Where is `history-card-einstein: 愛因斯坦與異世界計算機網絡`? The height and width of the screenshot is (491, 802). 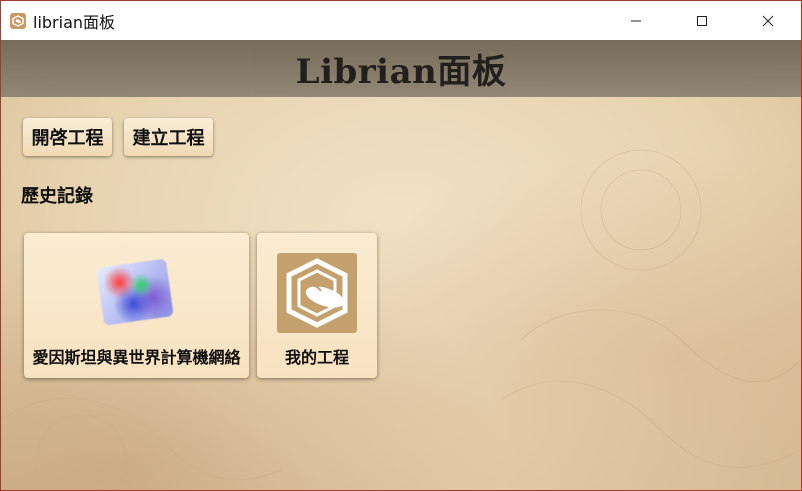
history-card-einstein: 愛因斯坦與異世界計算機網絡 is located at coordinates (136, 305).